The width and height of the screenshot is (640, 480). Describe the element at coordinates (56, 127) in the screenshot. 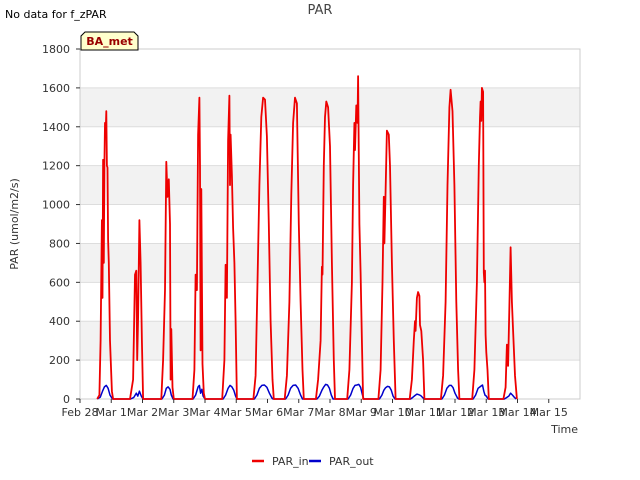

I see `y-tick-label: 1400` at that location.